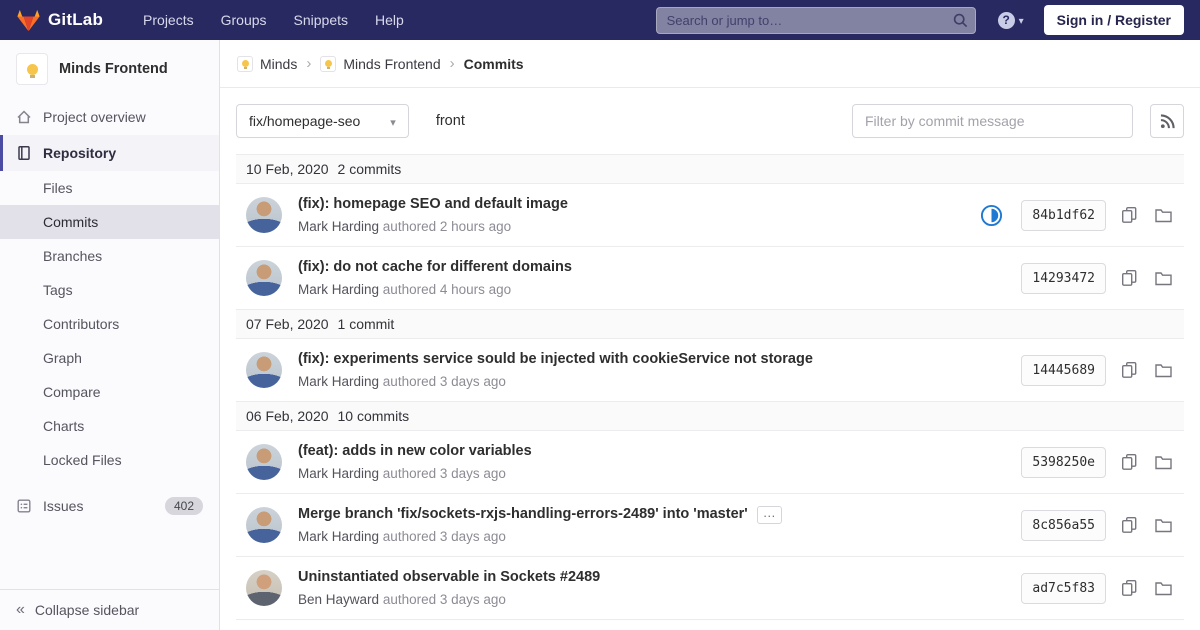 The image size is (1200, 630). Describe the element at coordinates (287, 169) in the screenshot. I see `commit-date: 10 Feb, 2020` at that location.